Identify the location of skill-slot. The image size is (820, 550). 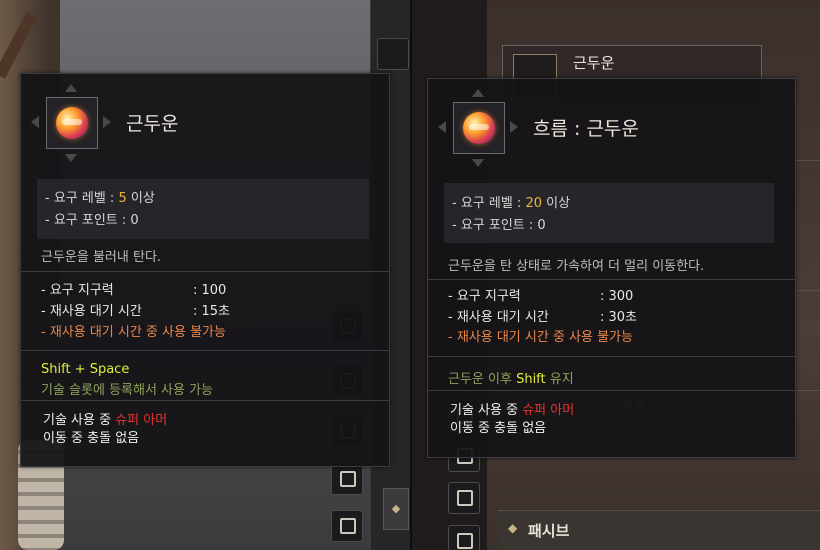
(393, 54).